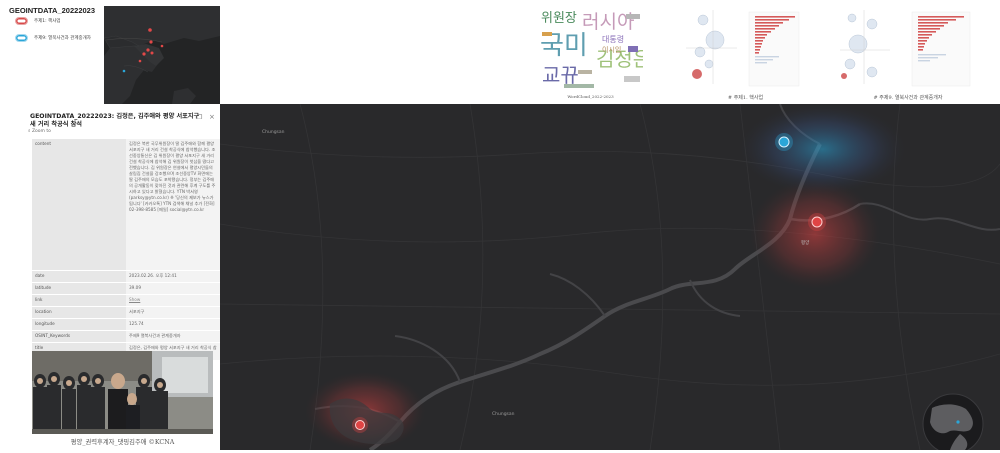 This screenshot has width=1000, height=453. I want to click on zoom-to-button: ⌕ Zoom to, so click(39, 131).